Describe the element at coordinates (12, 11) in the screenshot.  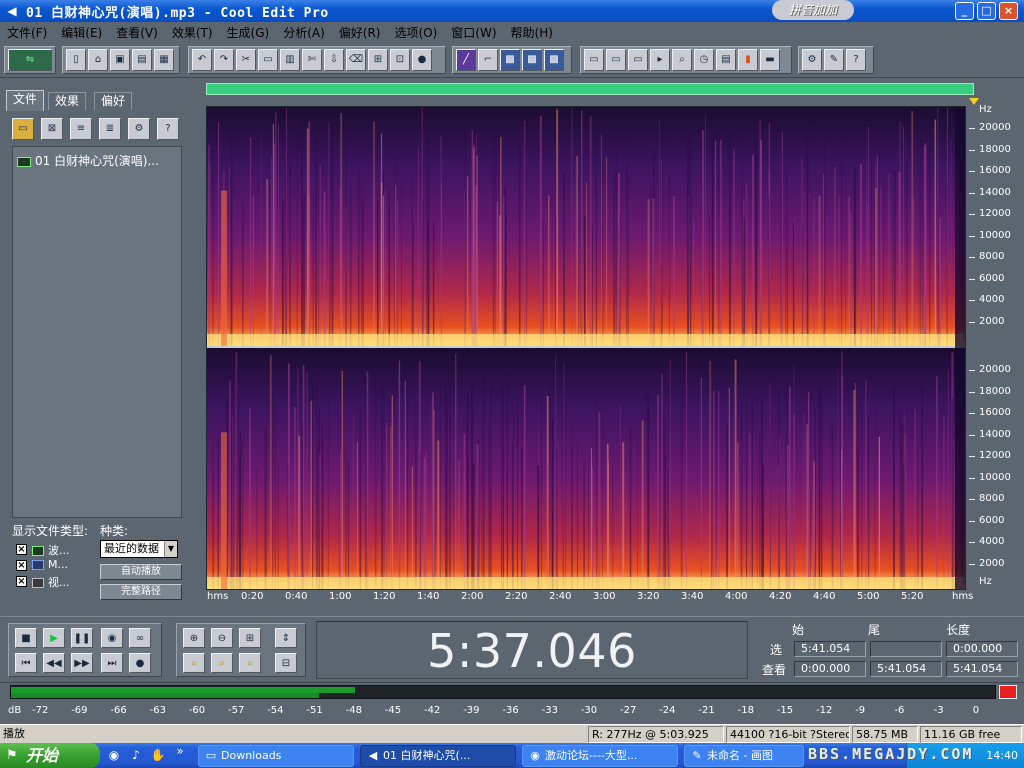
I see `cool-edit-app-icon: ◀` at that location.